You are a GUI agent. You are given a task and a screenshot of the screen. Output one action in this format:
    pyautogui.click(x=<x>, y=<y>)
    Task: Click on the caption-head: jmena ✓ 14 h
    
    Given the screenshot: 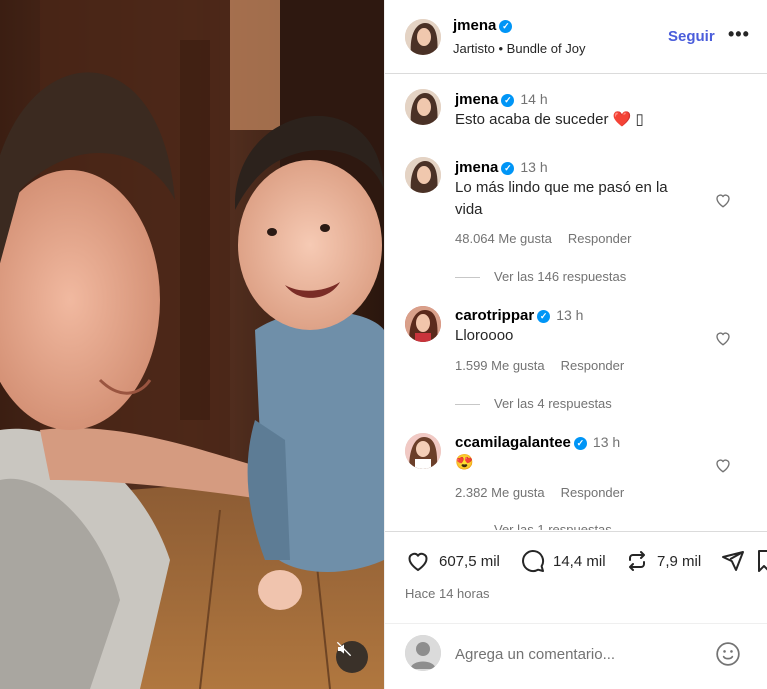 What is the action you would take?
    pyautogui.click(x=501, y=100)
    